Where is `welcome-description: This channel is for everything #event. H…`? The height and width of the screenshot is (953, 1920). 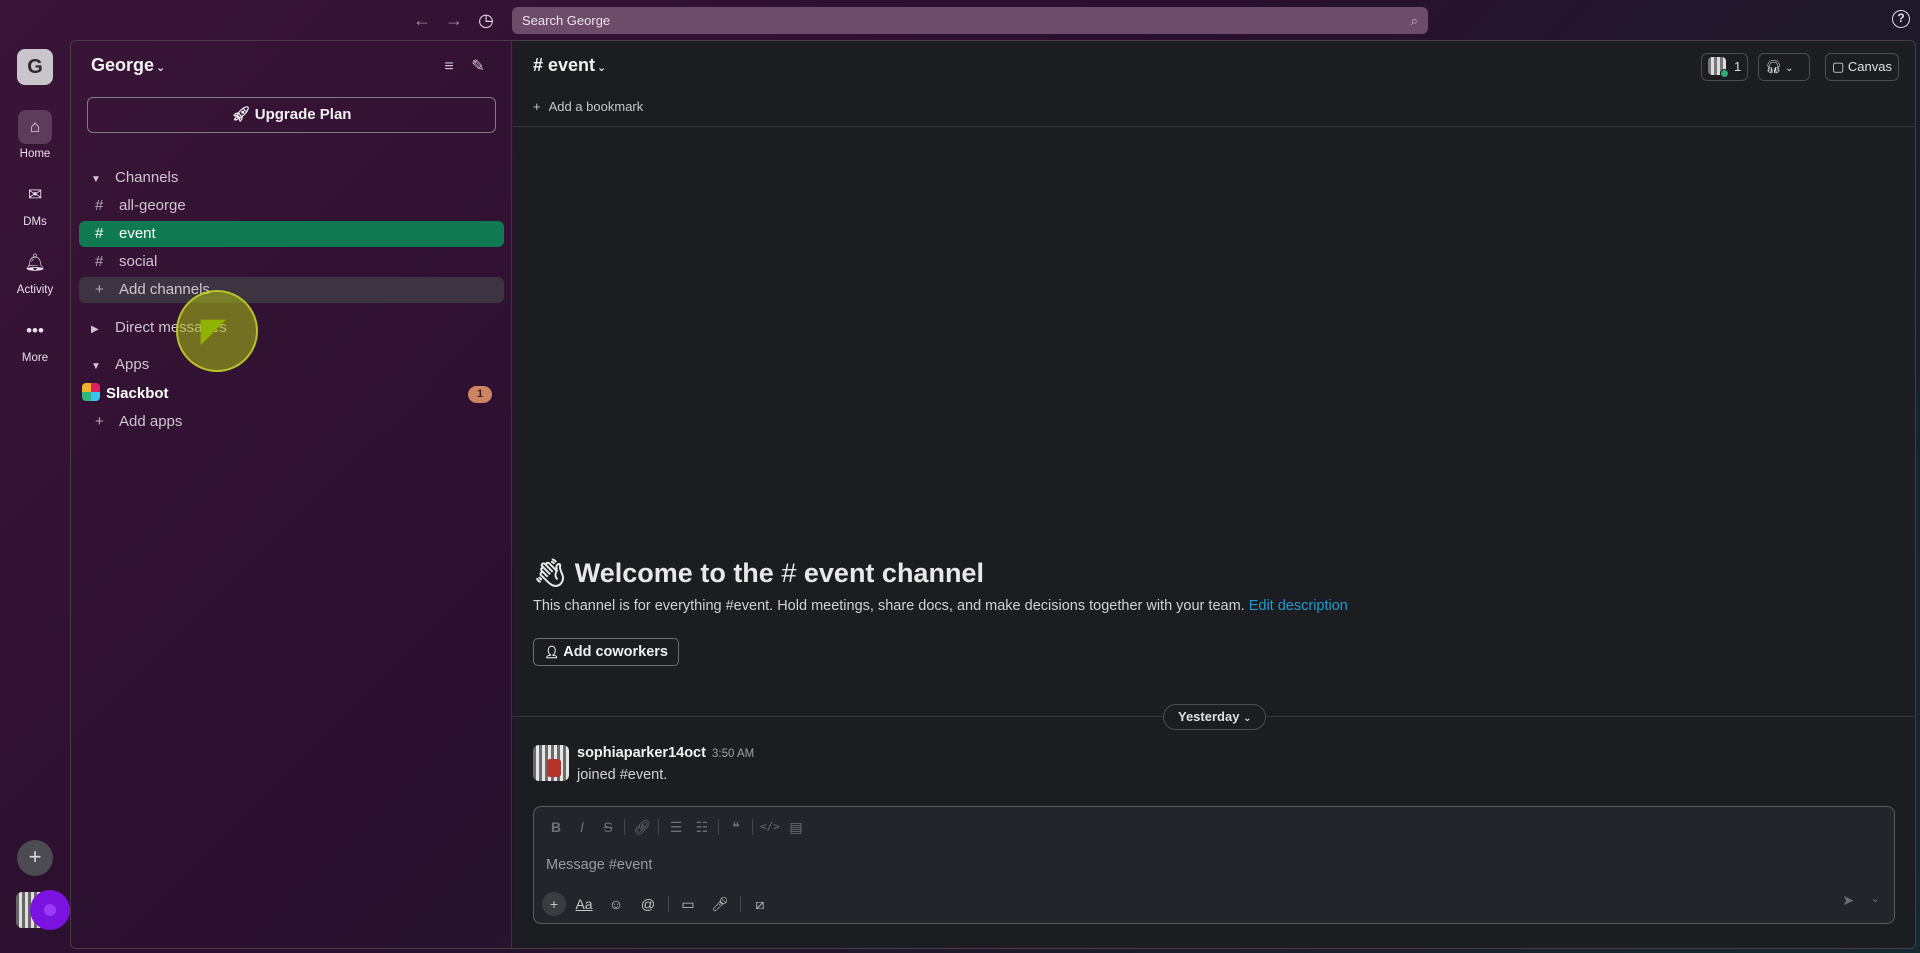
welcome-description: This channel is for everything #event. H… is located at coordinates (940, 606).